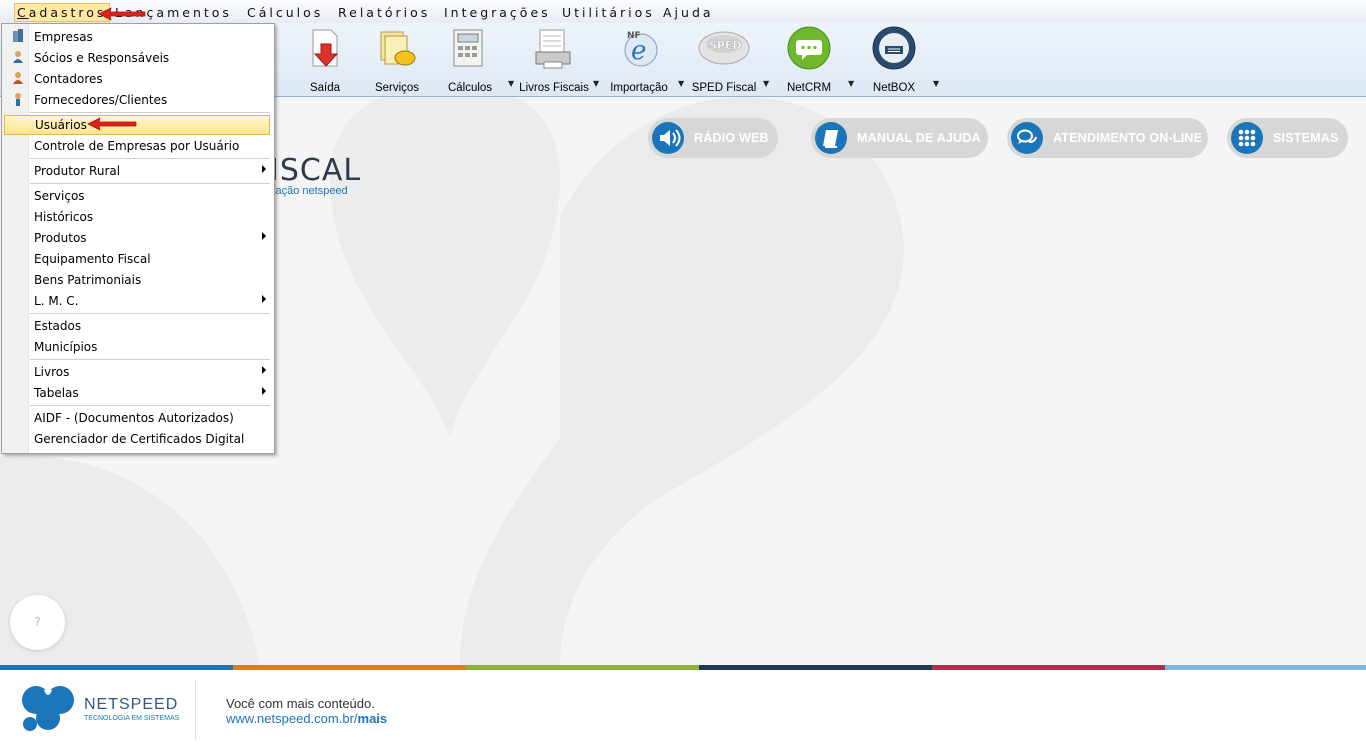 The height and width of the screenshot is (747, 1366). Describe the element at coordinates (306, 718) in the screenshot. I see `footer-link: www.netspeed.com.br/mais` at that location.